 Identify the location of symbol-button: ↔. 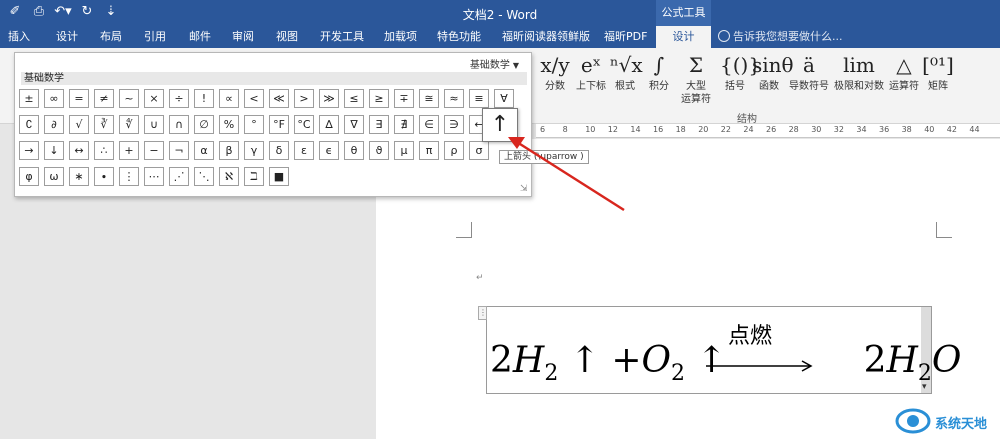
(79, 150).